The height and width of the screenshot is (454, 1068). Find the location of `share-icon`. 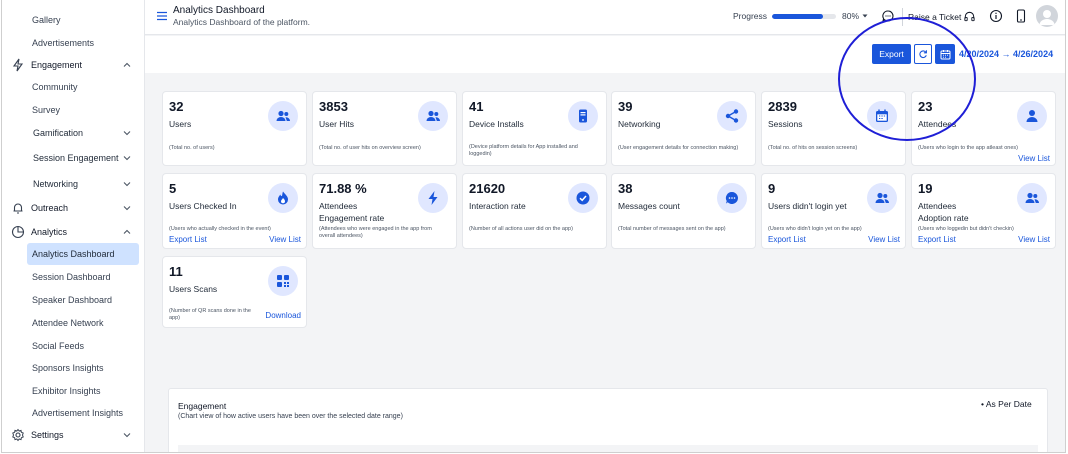

share-icon is located at coordinates (732, 116).